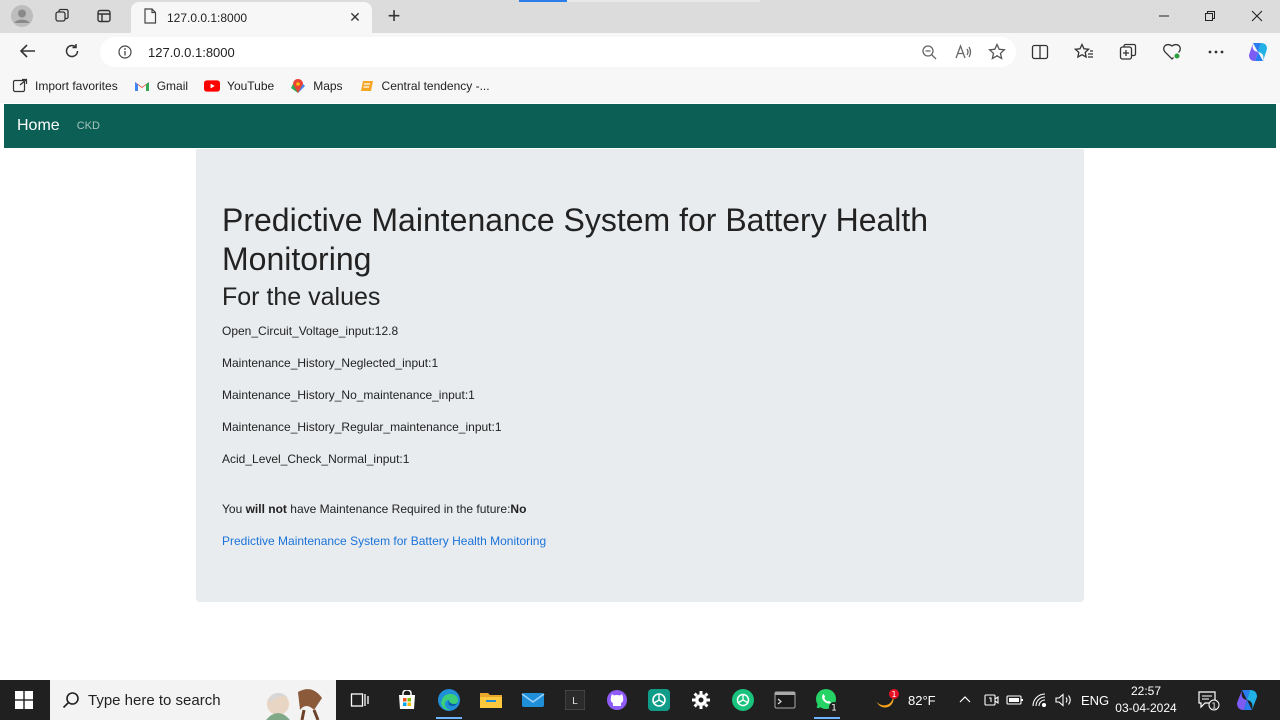 The image size is (1280, 720). Describe the element at coordinates (893, 694) in the screenshot. I see `weather-badge: 1` at that location.